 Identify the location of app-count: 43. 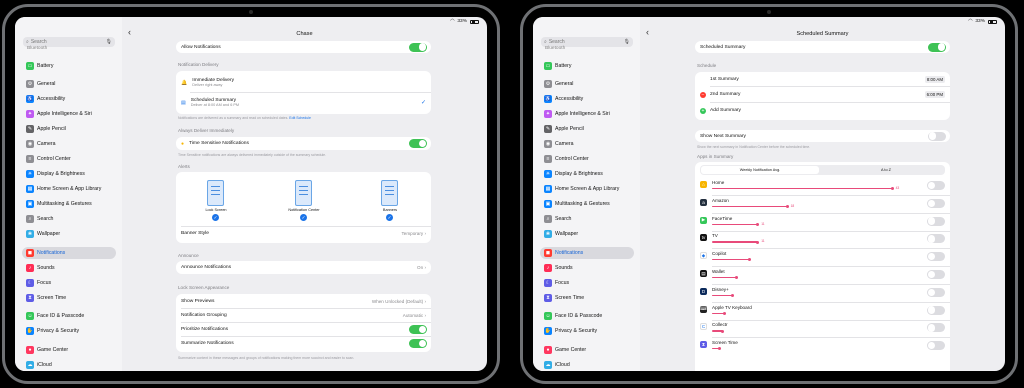
(897, 188).